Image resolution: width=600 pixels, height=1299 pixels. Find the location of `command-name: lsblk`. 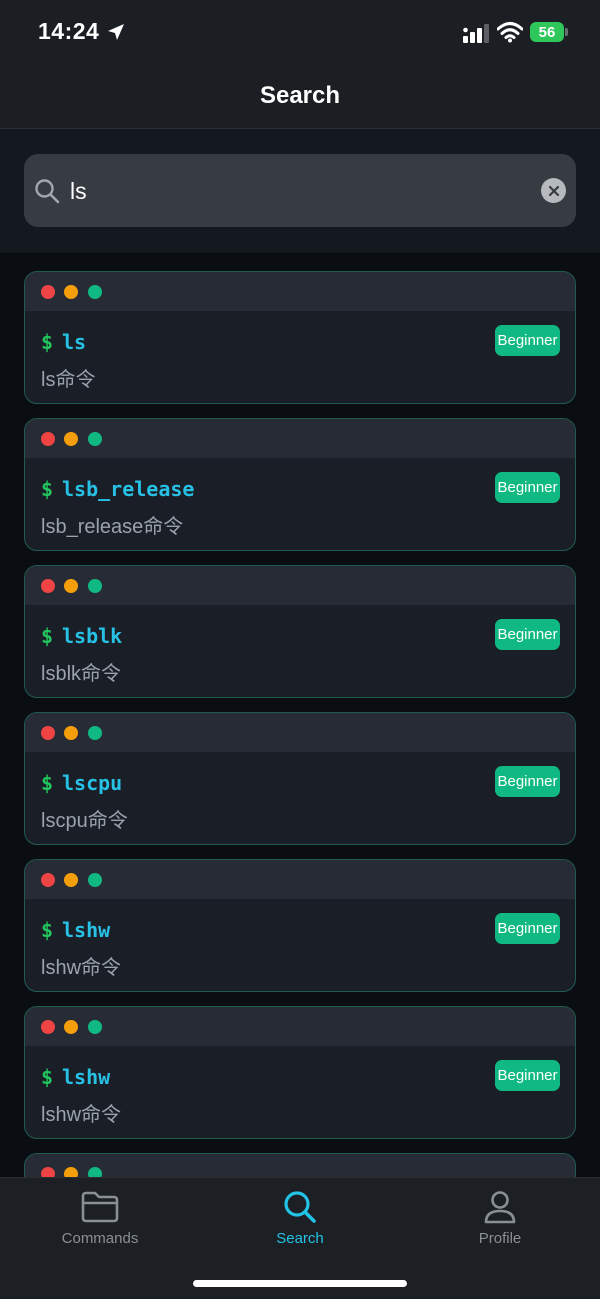

command-name: lsblk is located at coordinates (92, 636).